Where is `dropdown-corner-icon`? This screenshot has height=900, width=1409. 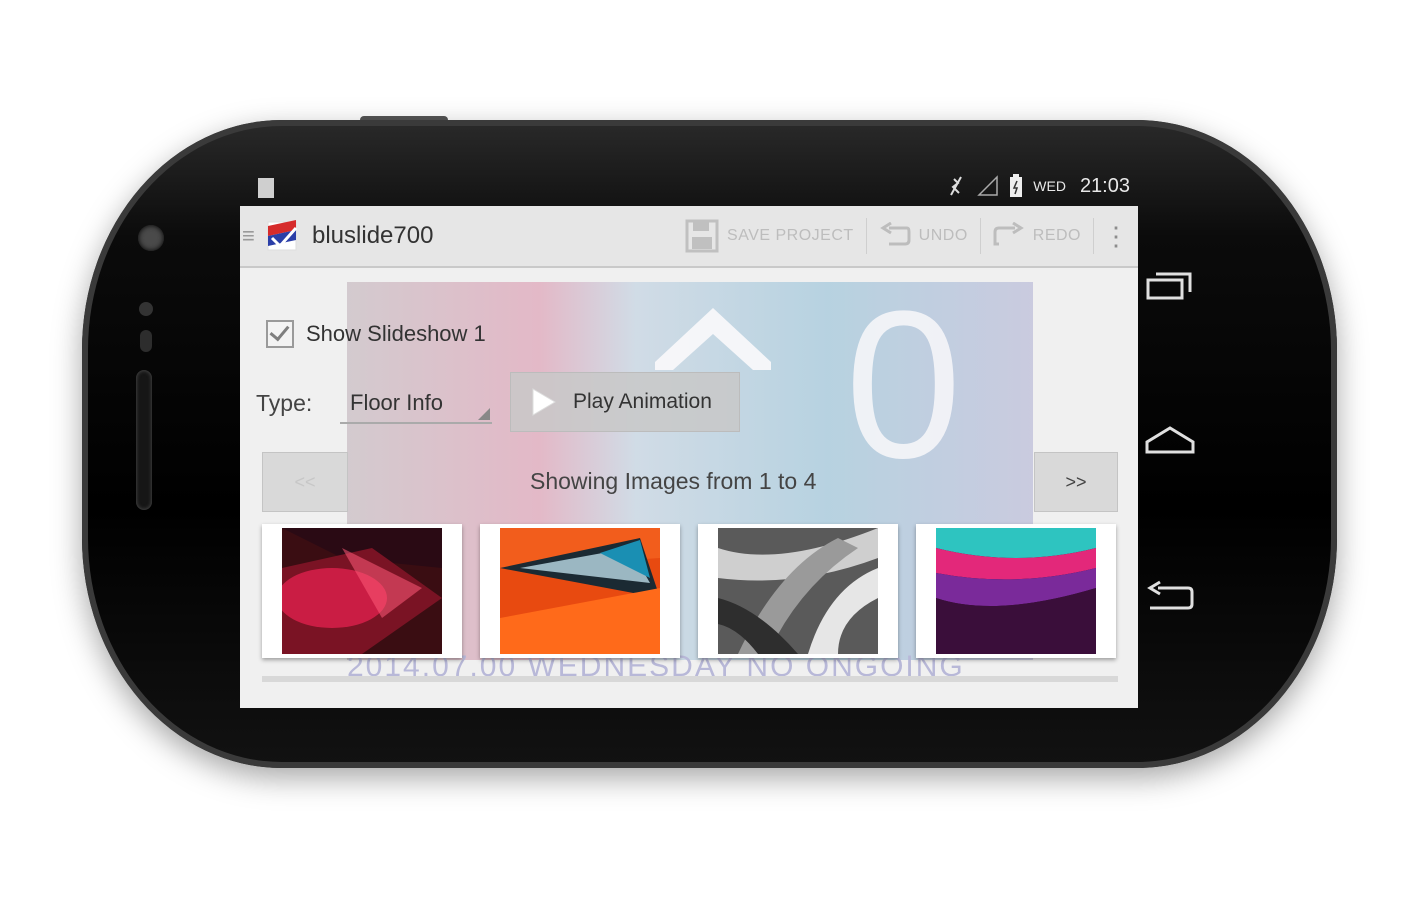
dropdown-corner-icon is located at coordinates (484, 414).